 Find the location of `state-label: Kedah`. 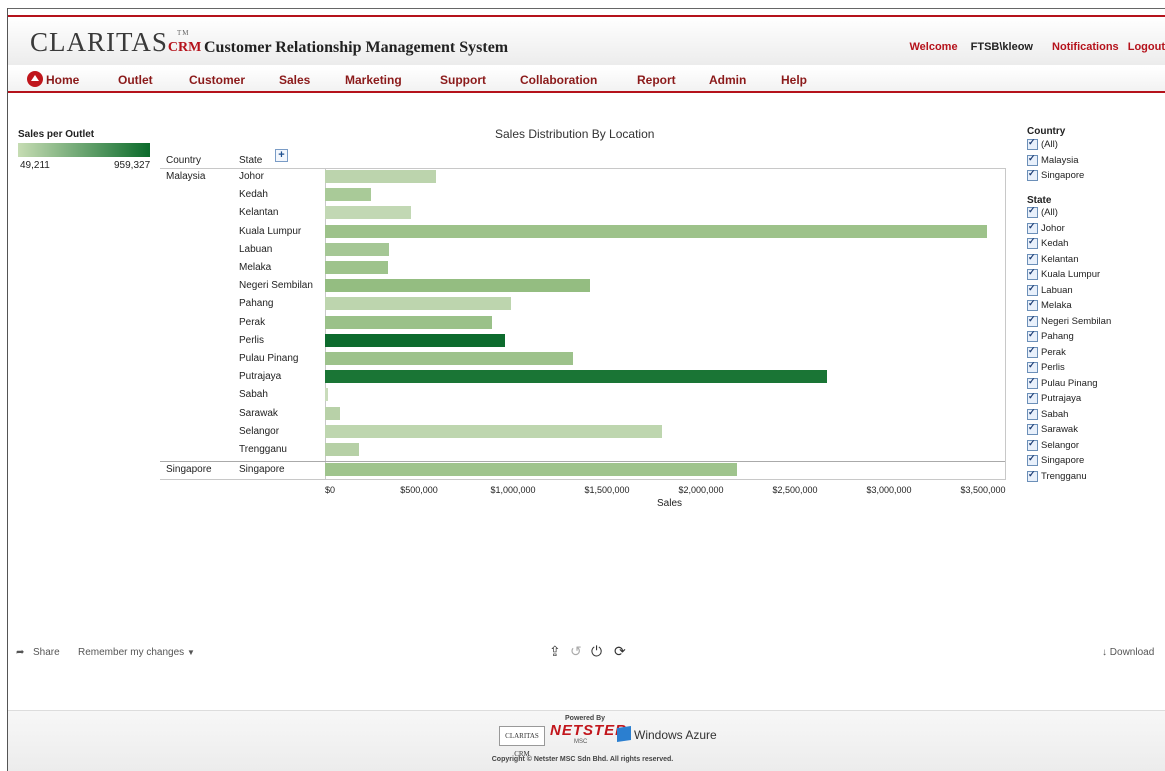

state-label: Kedah is located at coordinates (253, 195).